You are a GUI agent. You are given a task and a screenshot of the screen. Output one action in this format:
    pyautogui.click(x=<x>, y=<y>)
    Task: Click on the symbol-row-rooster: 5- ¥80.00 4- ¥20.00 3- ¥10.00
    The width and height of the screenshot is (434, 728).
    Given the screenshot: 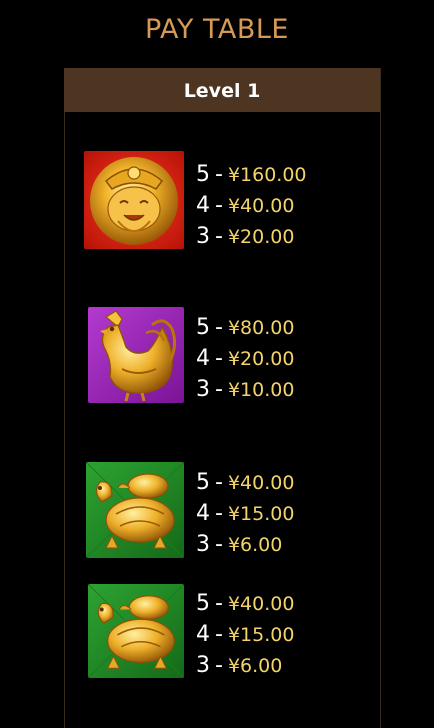 What is the action you would take?
    pyautogui.click(x=214, y=357)
    